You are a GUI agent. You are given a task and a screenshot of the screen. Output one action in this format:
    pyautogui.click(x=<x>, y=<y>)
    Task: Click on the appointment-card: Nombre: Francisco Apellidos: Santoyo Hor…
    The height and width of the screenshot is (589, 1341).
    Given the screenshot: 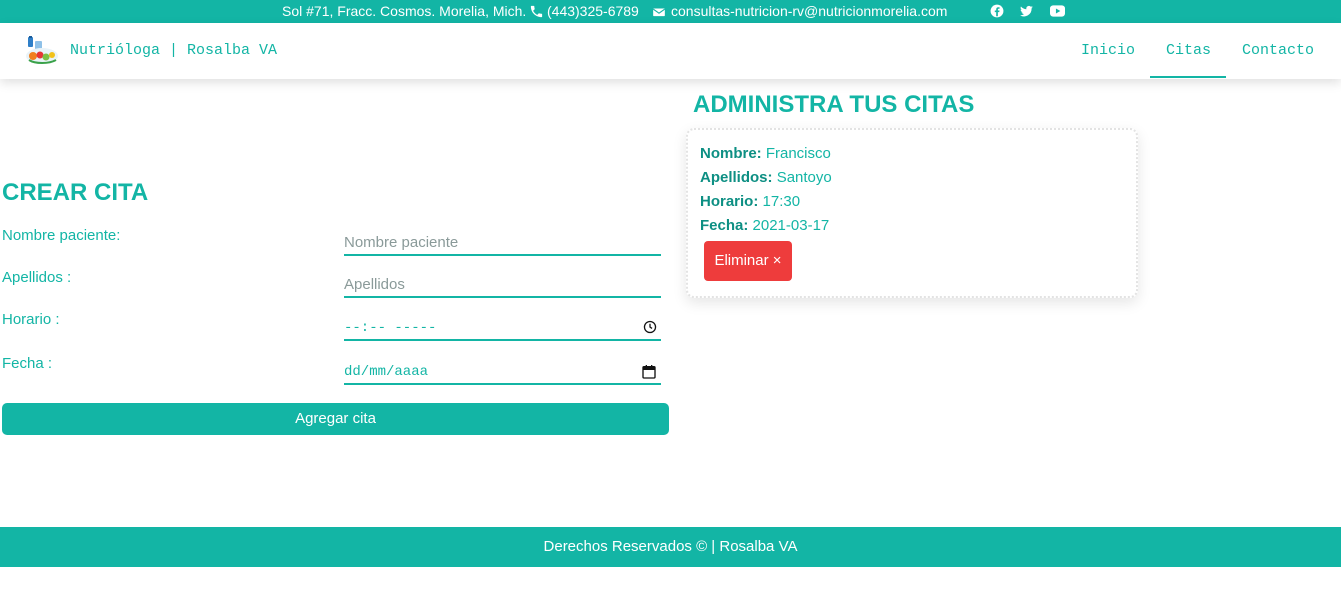 What is the action you would take?
    pyautogui.click(x=912, y=213)
    